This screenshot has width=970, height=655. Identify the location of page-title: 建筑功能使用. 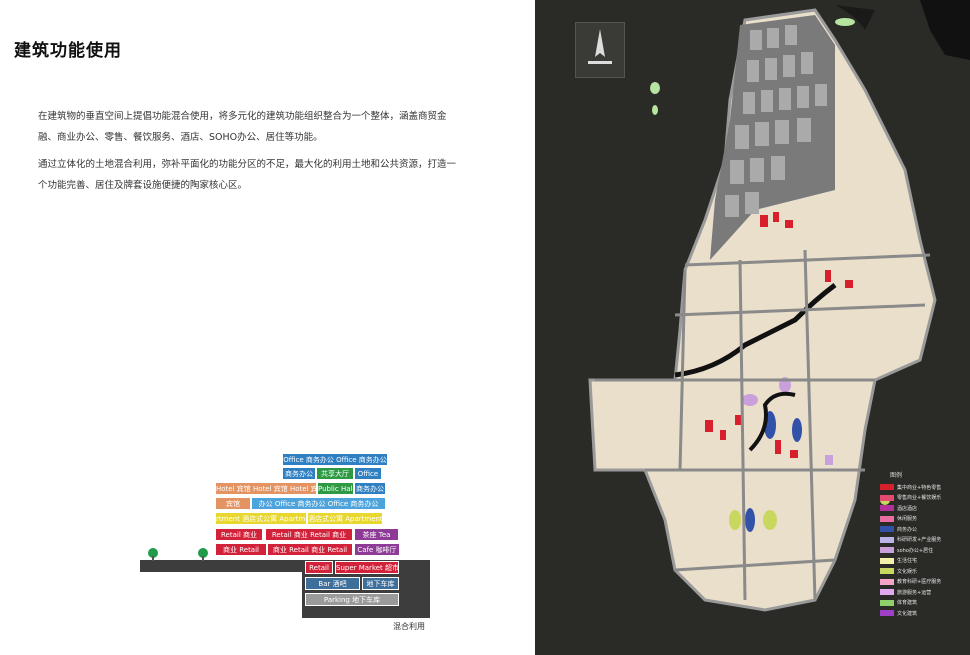
(68, 51).